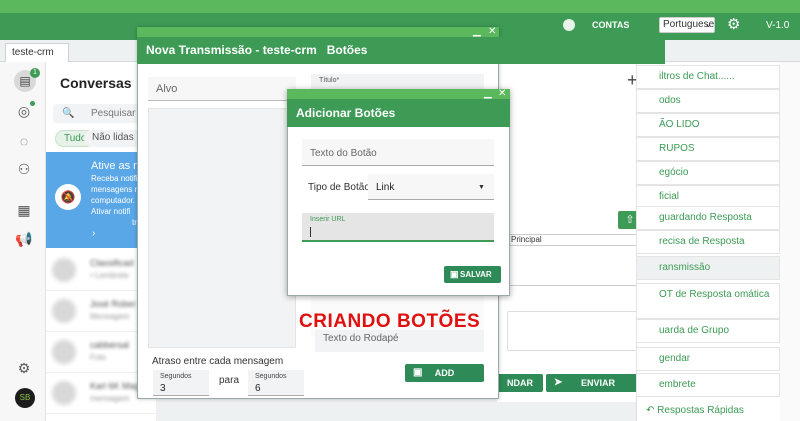 The image size is (800, 421). I want to click on reply-icon: ↶, so click(652, 410).